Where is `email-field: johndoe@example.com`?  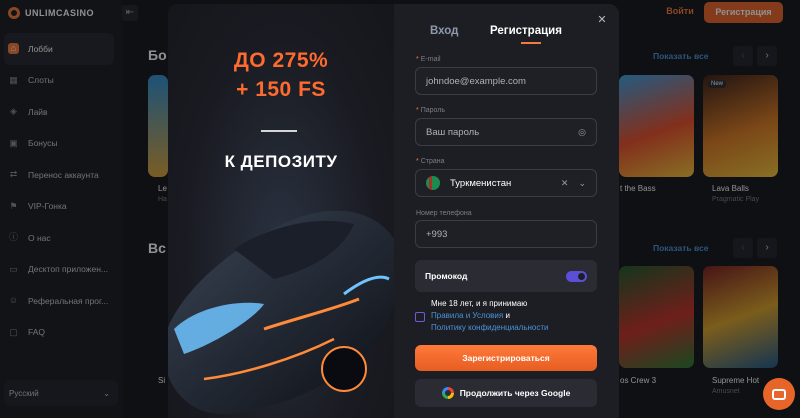 email-field: johndoe@example.com is located at coordinates (506, 81).